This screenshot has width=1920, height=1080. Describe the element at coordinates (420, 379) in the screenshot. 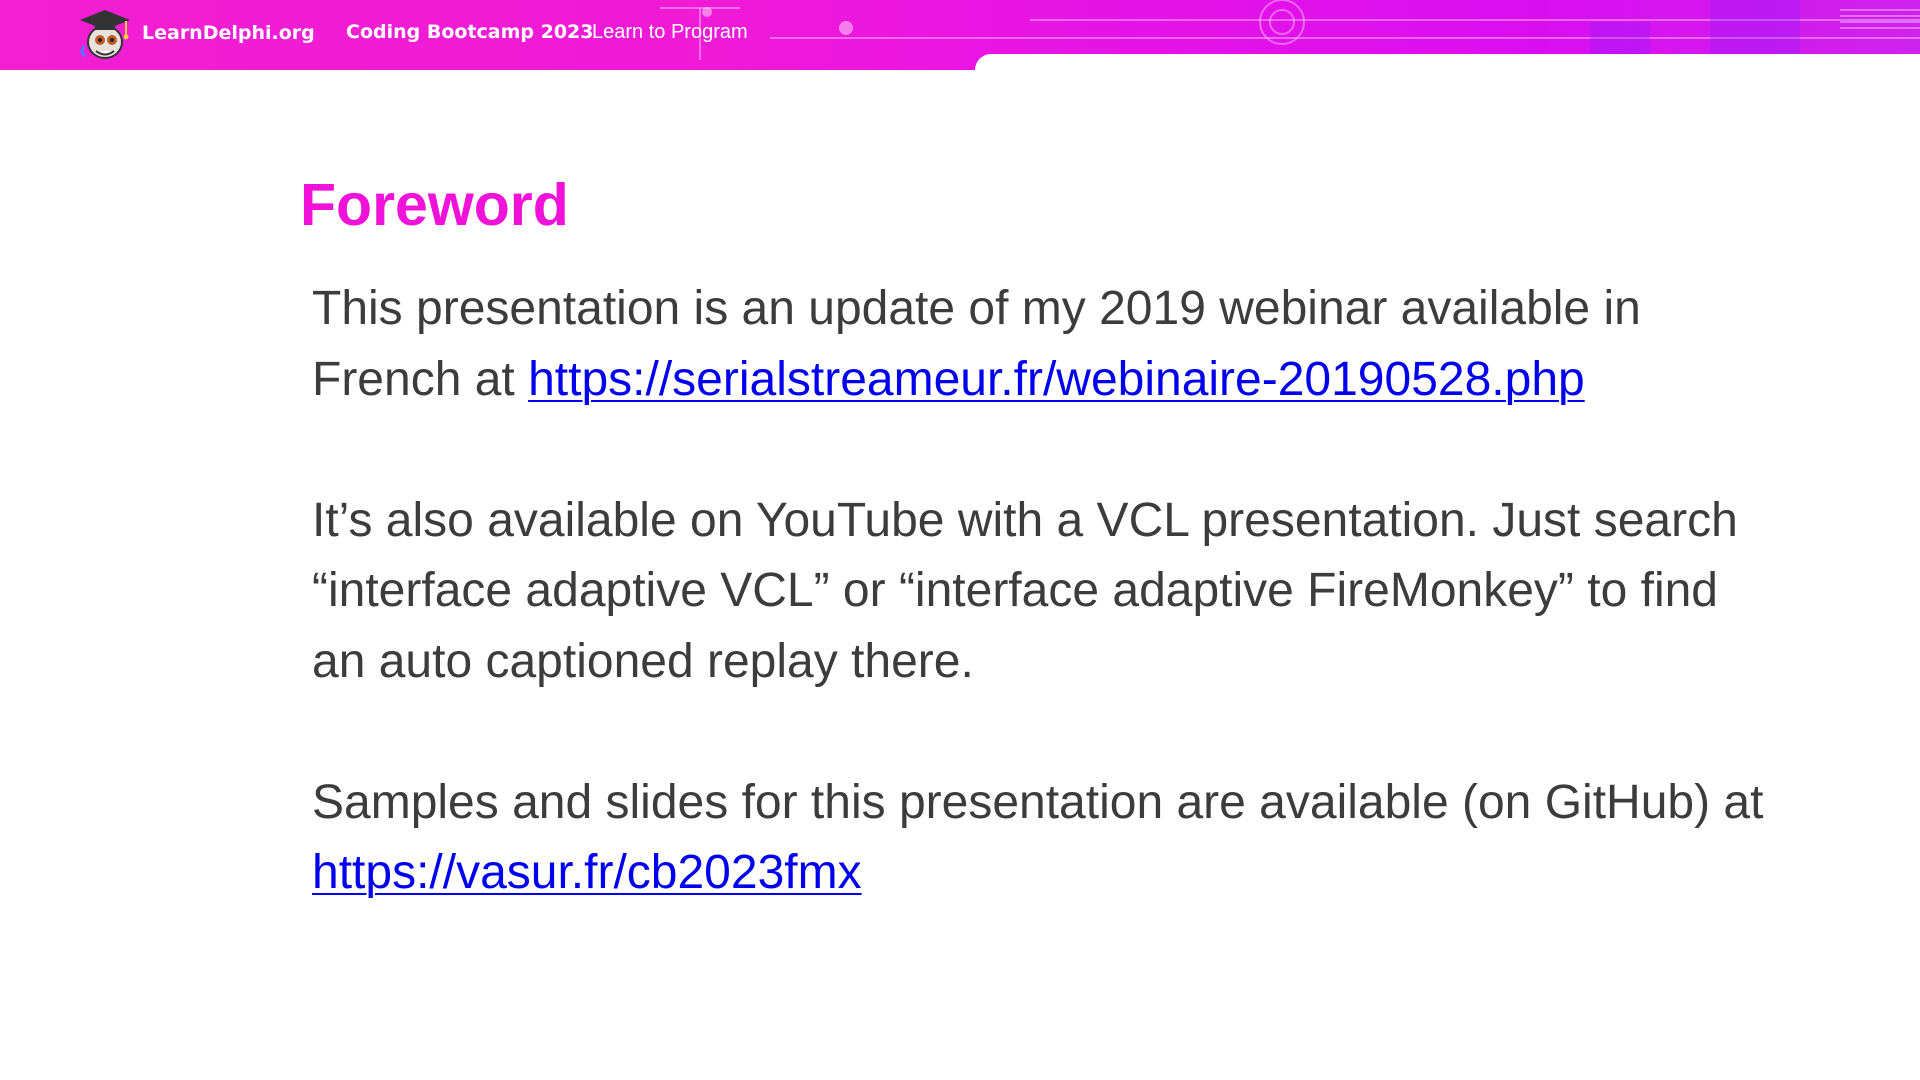

I see `paragraph-1-prefix: French at` at that location.